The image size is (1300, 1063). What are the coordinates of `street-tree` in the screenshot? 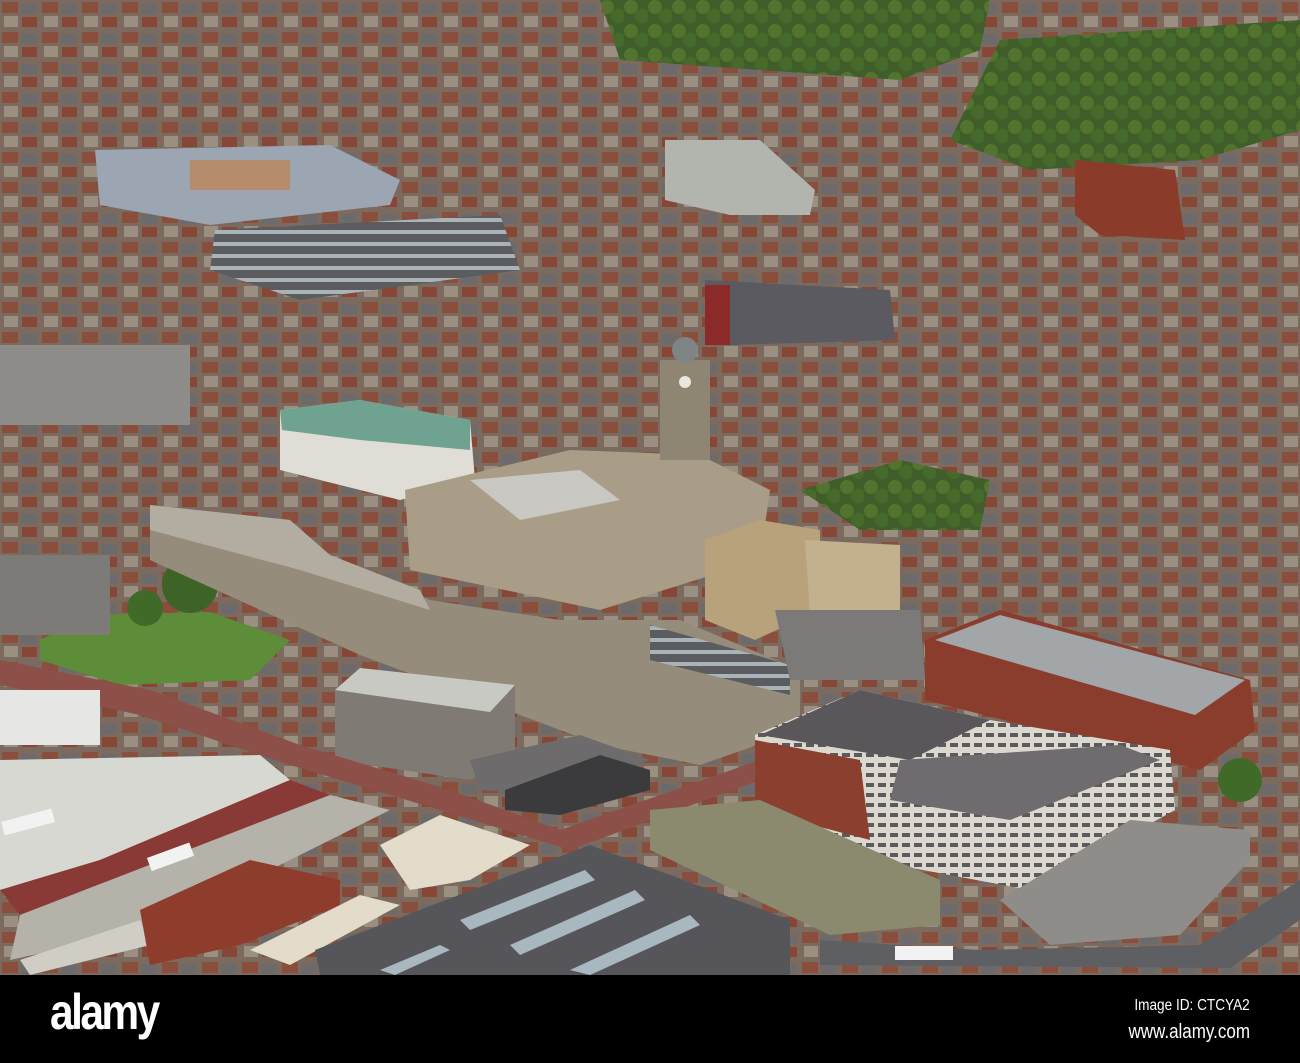 It's located at (1240, 780).